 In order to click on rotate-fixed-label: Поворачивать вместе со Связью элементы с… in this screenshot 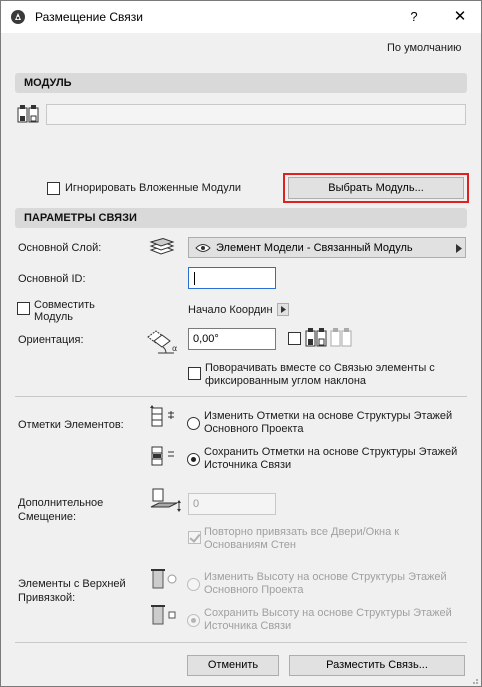, I will do `click(320, 375)`.